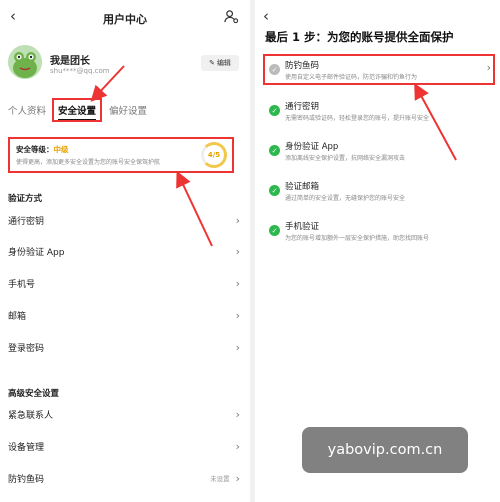  I want to click on list-item-phone: 手机号 ›, so click(124, 283).